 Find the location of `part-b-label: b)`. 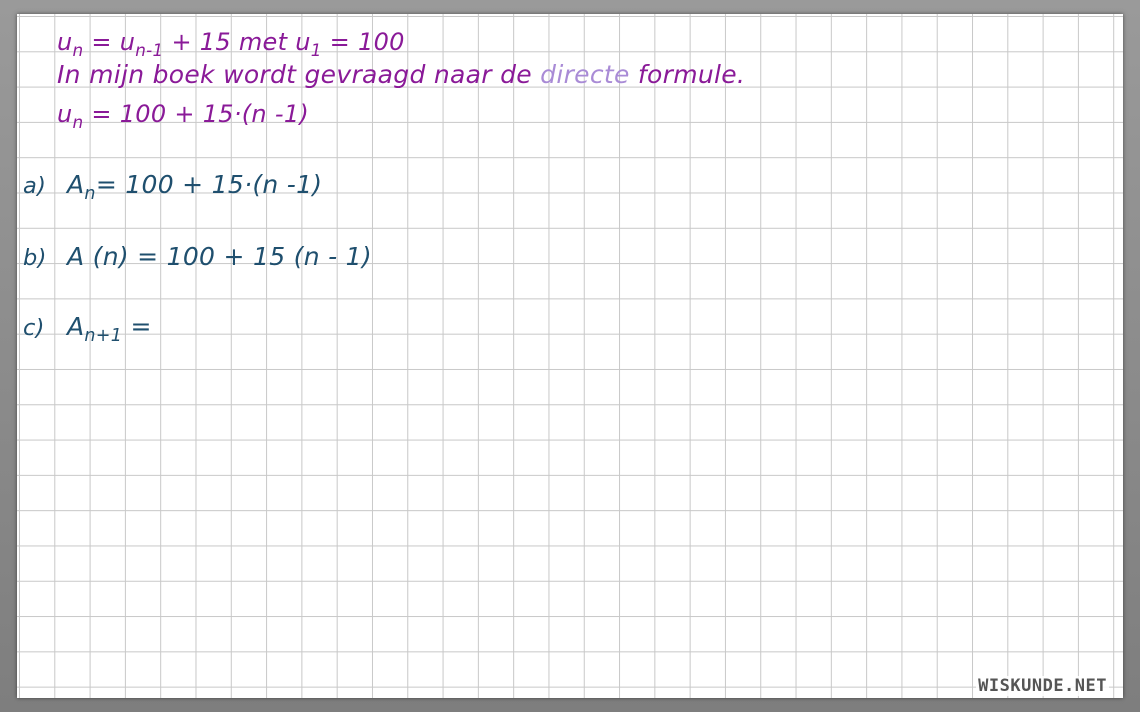

part-b-label: b) is located at coordinates (35, 258).